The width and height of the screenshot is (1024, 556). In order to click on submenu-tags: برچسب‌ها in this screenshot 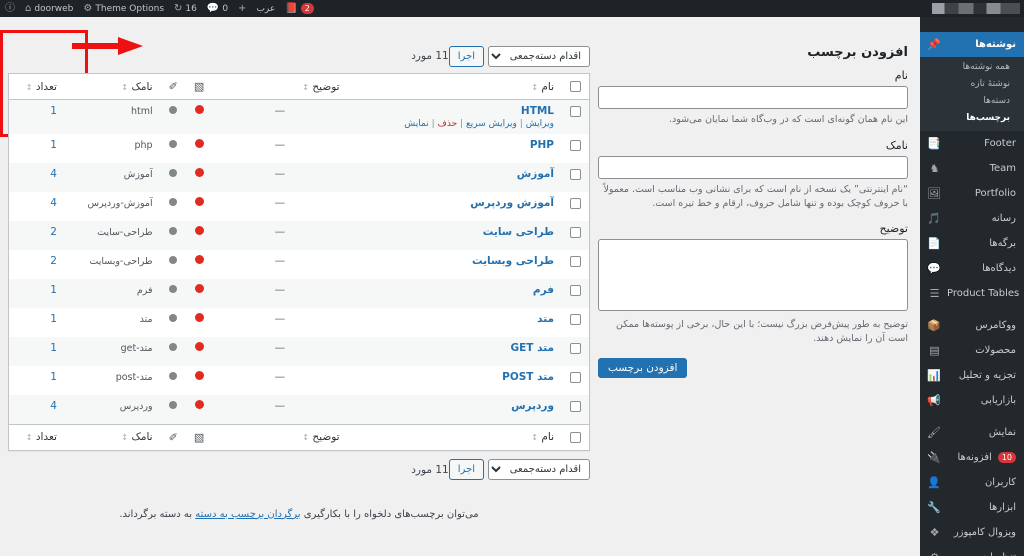, I will do `click(972, 118)`.